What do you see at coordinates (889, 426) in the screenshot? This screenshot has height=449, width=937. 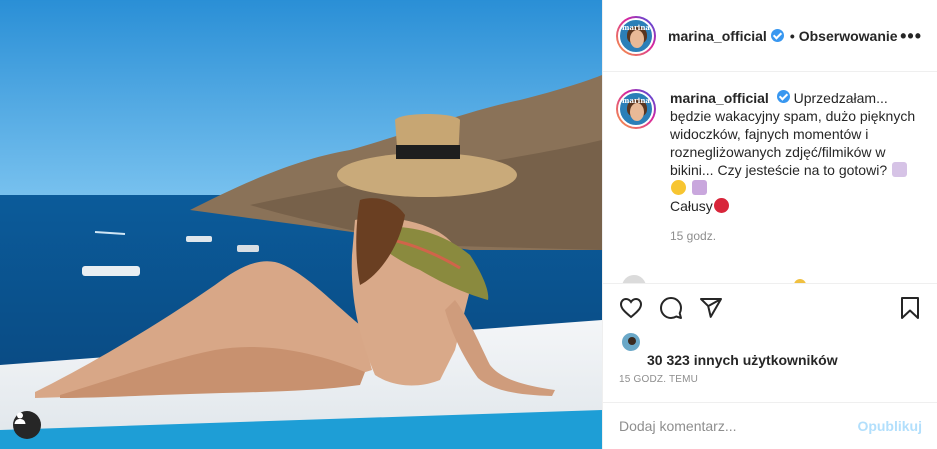 I see `publish-button: Opublikuj` at bounding box center [889, 426].